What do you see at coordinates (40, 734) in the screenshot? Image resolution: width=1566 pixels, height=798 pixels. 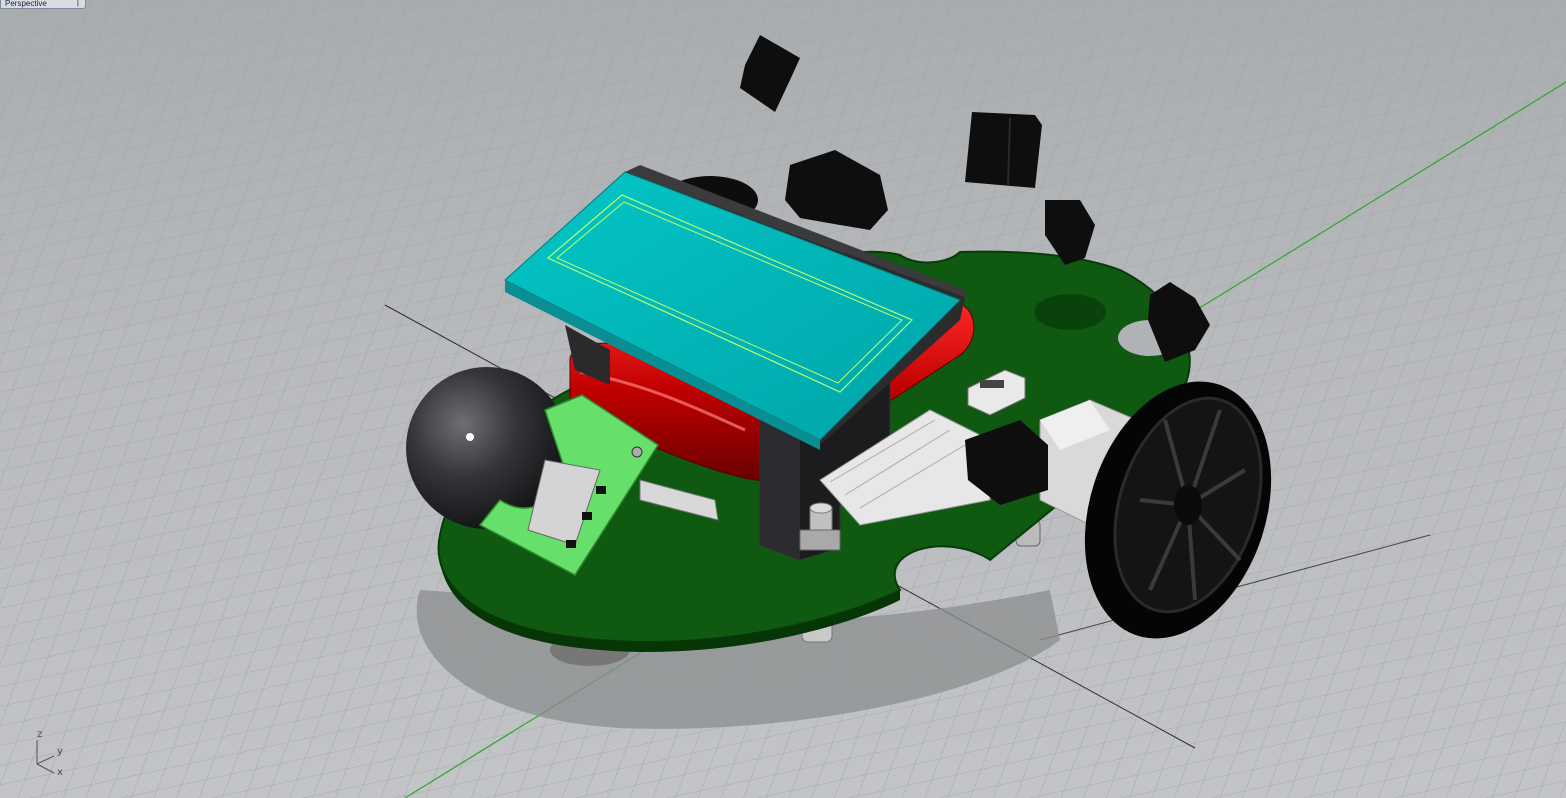 I see `axis-label-z: z` at bounding box center [40, 734].